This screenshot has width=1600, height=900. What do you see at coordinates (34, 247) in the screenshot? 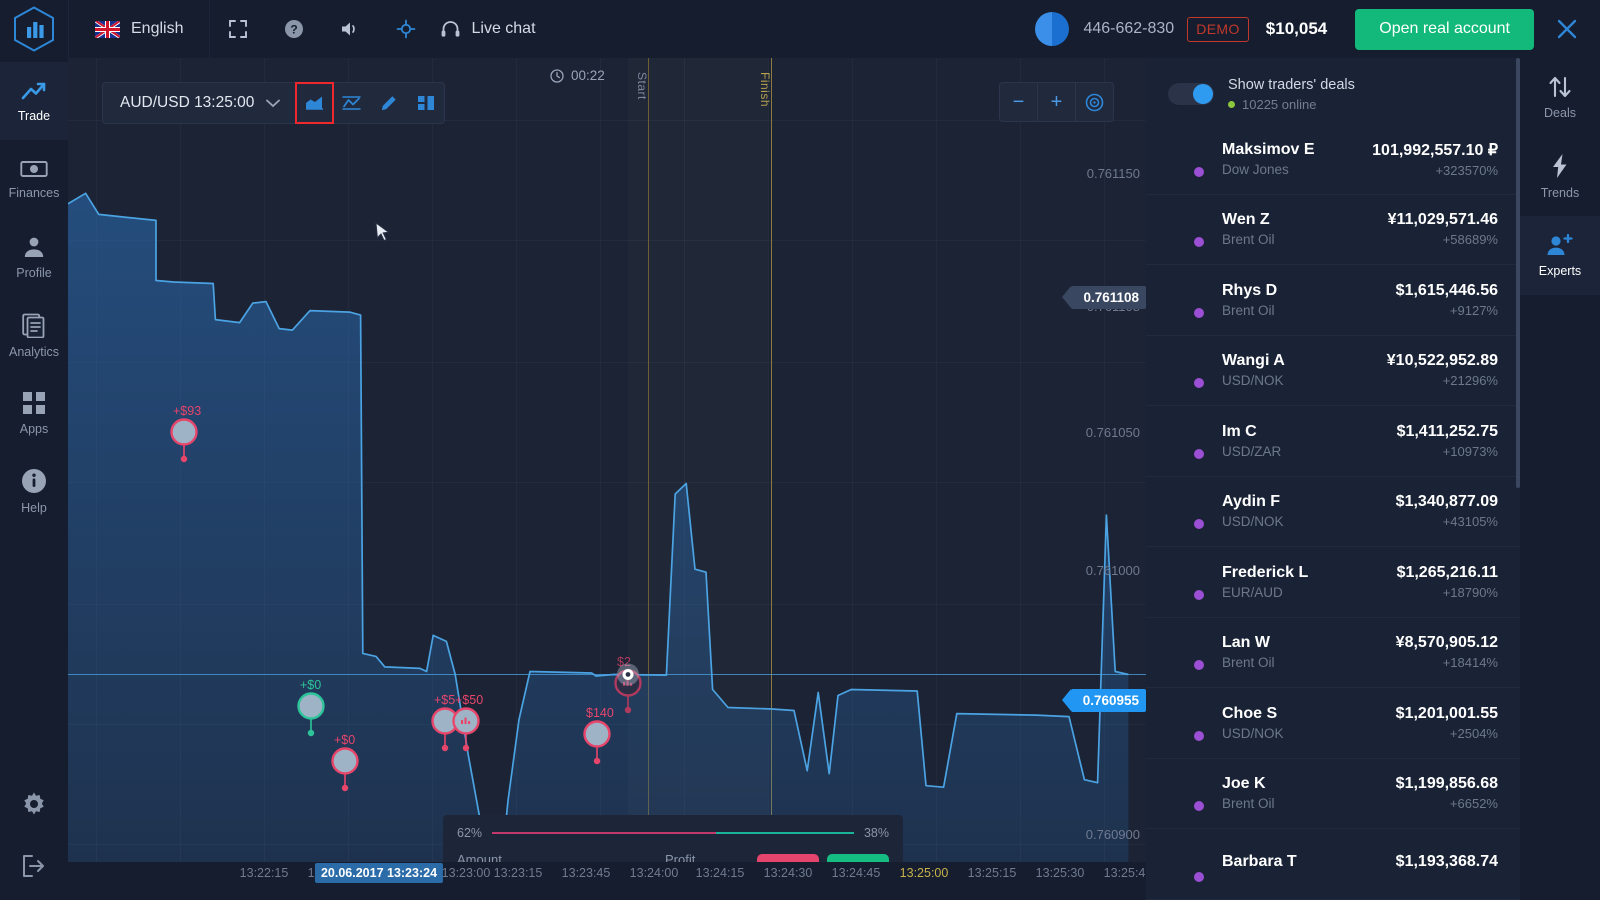
I see `person-icon` at bounding box center [34, 247].